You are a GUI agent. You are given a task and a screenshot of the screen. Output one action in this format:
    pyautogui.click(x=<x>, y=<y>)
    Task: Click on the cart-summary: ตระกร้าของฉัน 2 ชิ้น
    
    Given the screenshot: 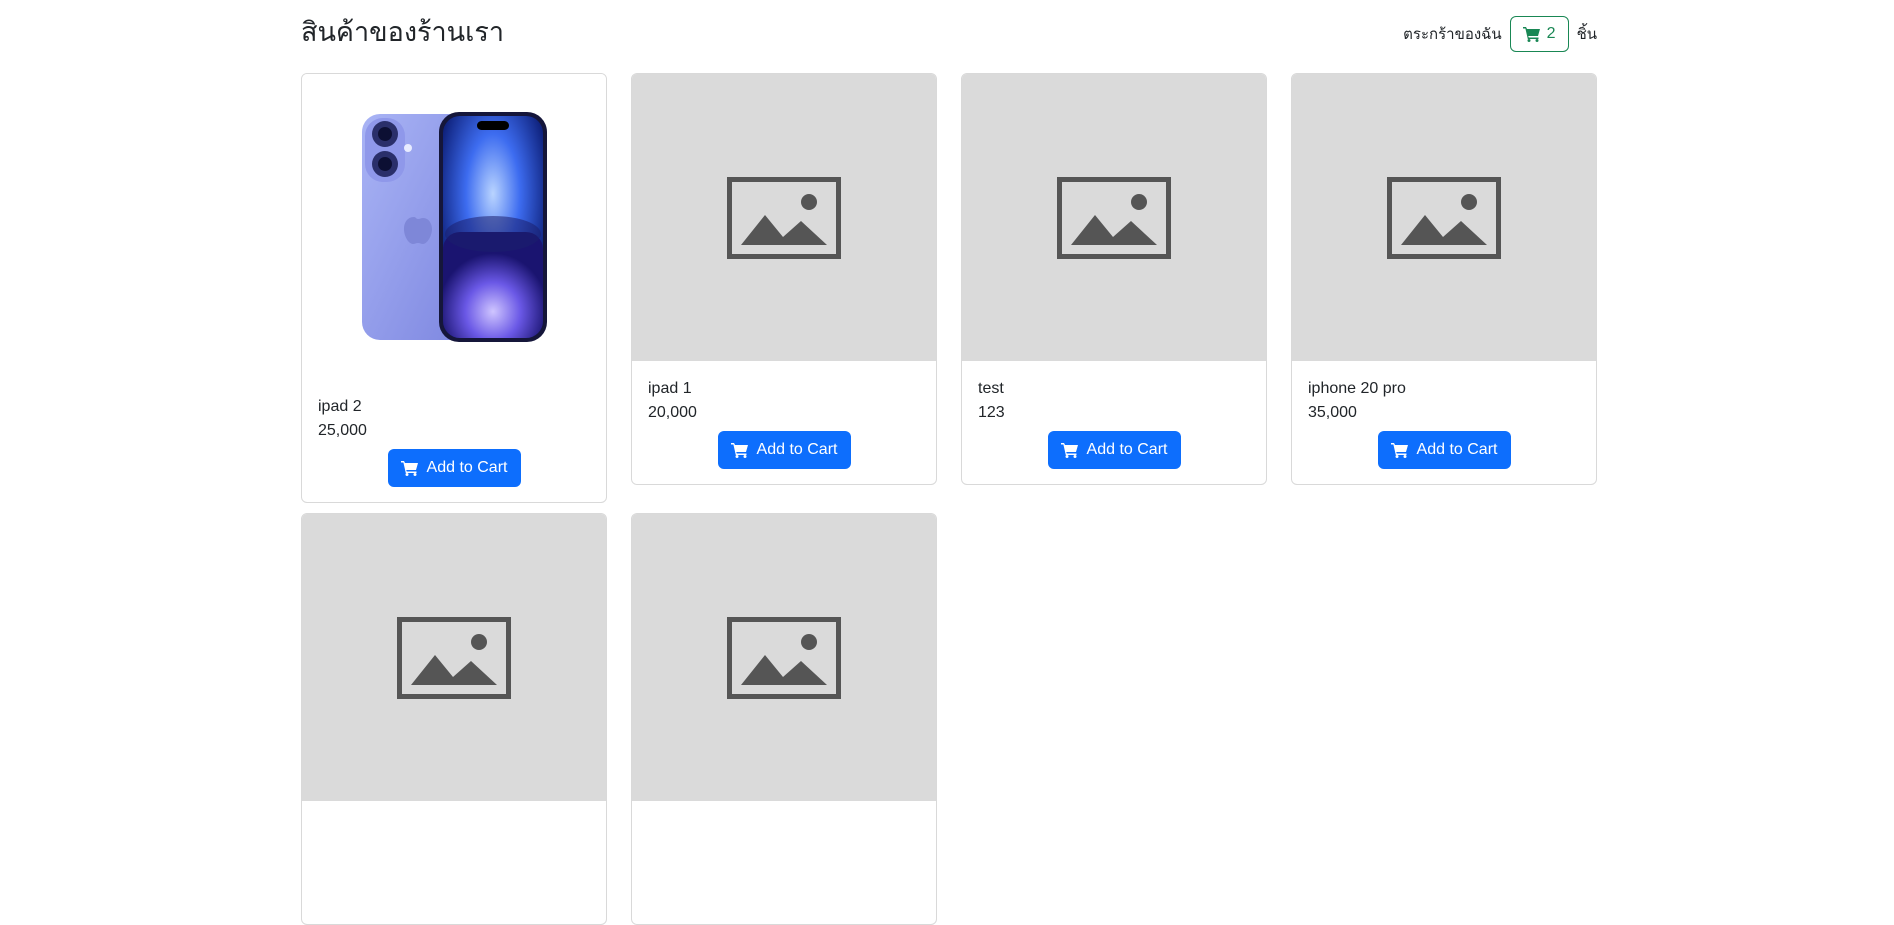 What is the action you would take?
    pyautogui.click(x=1500, y=34)
    